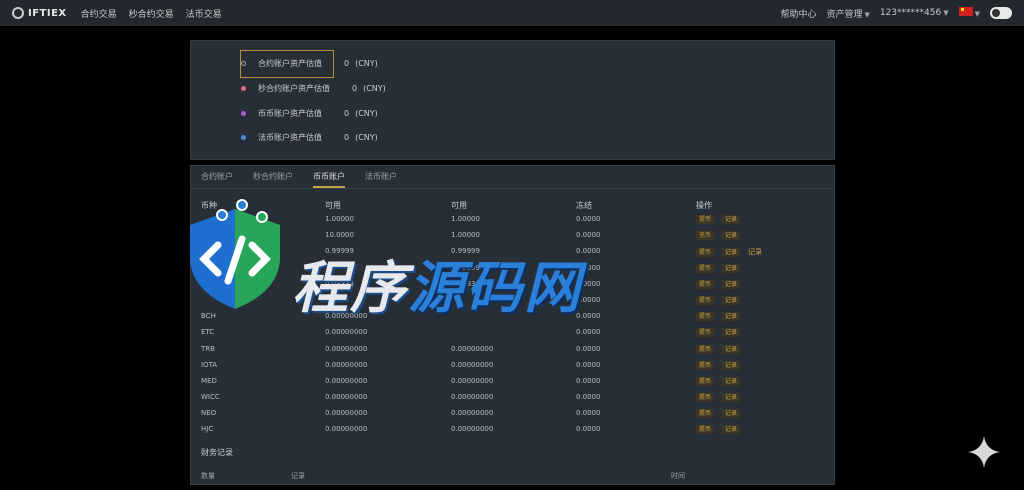  I want to click on language-menu: ▼, so click(969, 13).